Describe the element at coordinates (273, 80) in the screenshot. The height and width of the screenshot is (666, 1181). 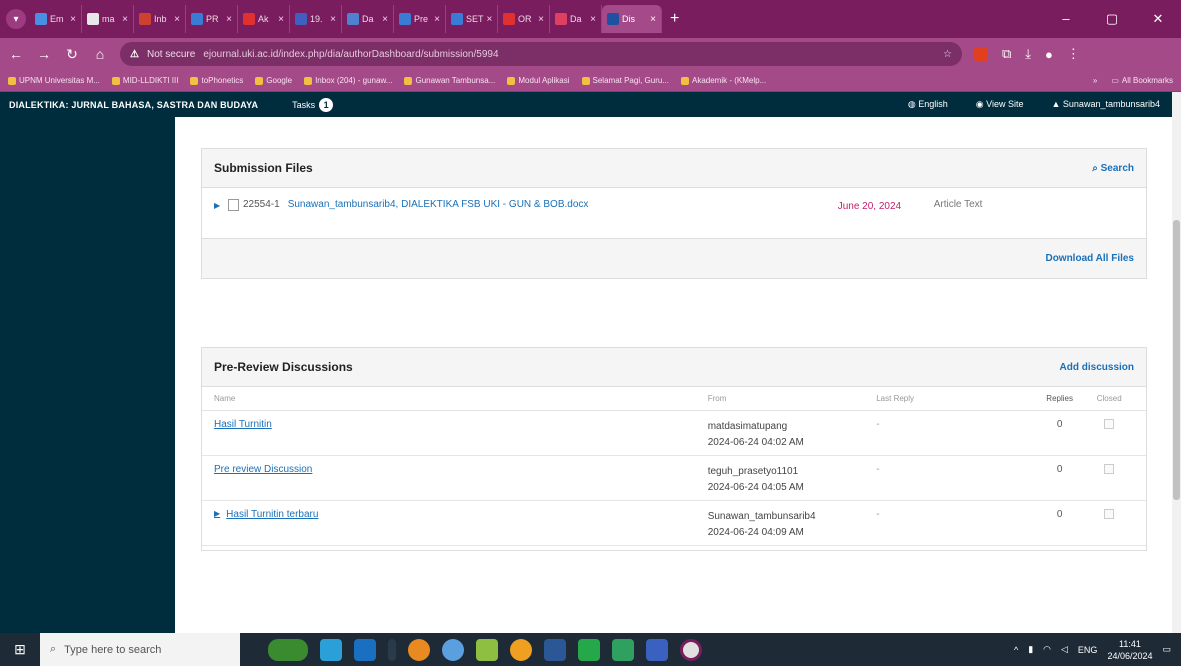
I see `bookmark-item: Google` at that location.